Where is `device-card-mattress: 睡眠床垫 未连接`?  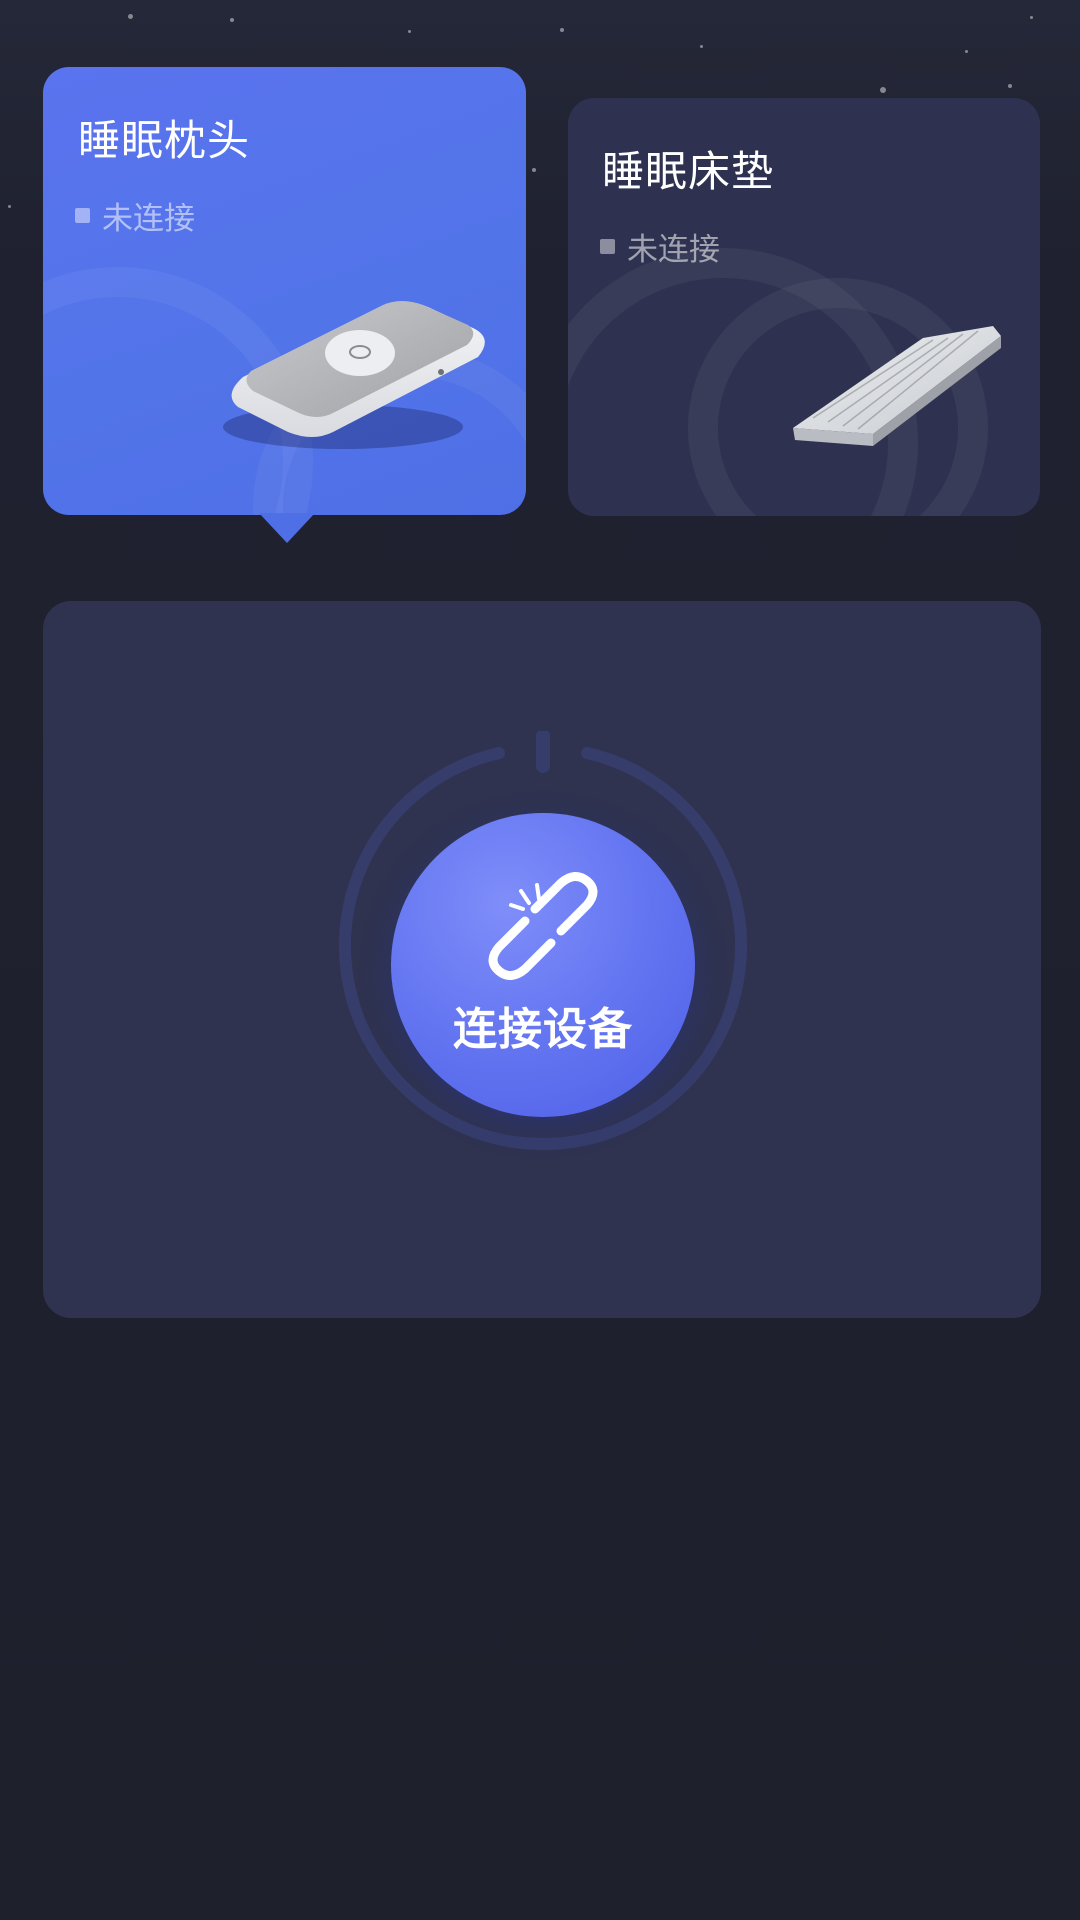
device-card-mattress: 睡眠床垫 未连接 is located at coordinates (804, 307).